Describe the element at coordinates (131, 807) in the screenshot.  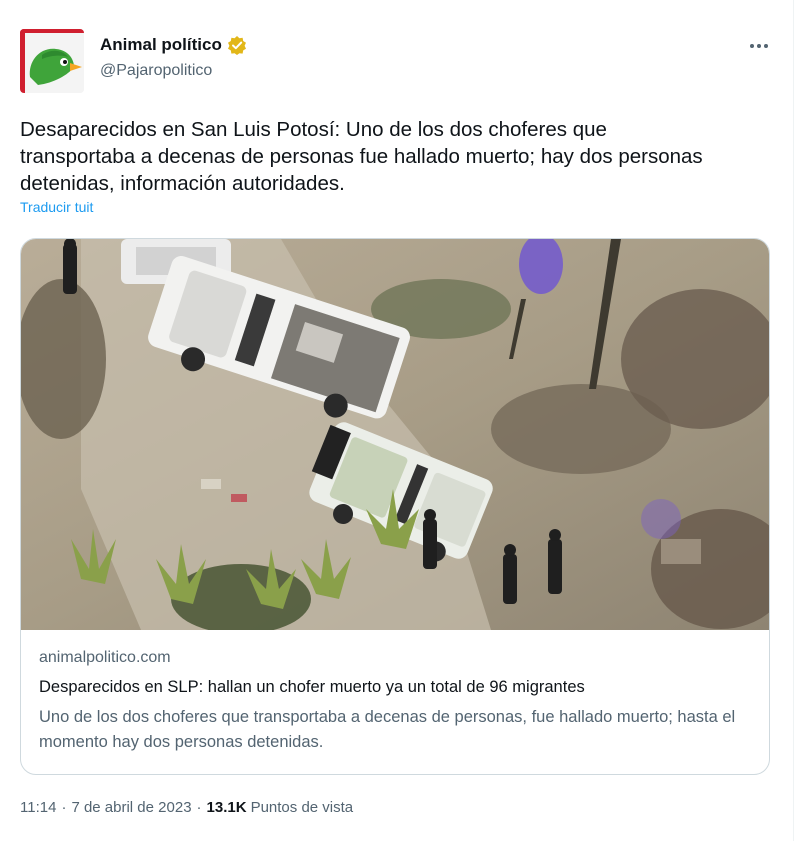
I see `tweet-date: 7 de abril de 2023` at that location.